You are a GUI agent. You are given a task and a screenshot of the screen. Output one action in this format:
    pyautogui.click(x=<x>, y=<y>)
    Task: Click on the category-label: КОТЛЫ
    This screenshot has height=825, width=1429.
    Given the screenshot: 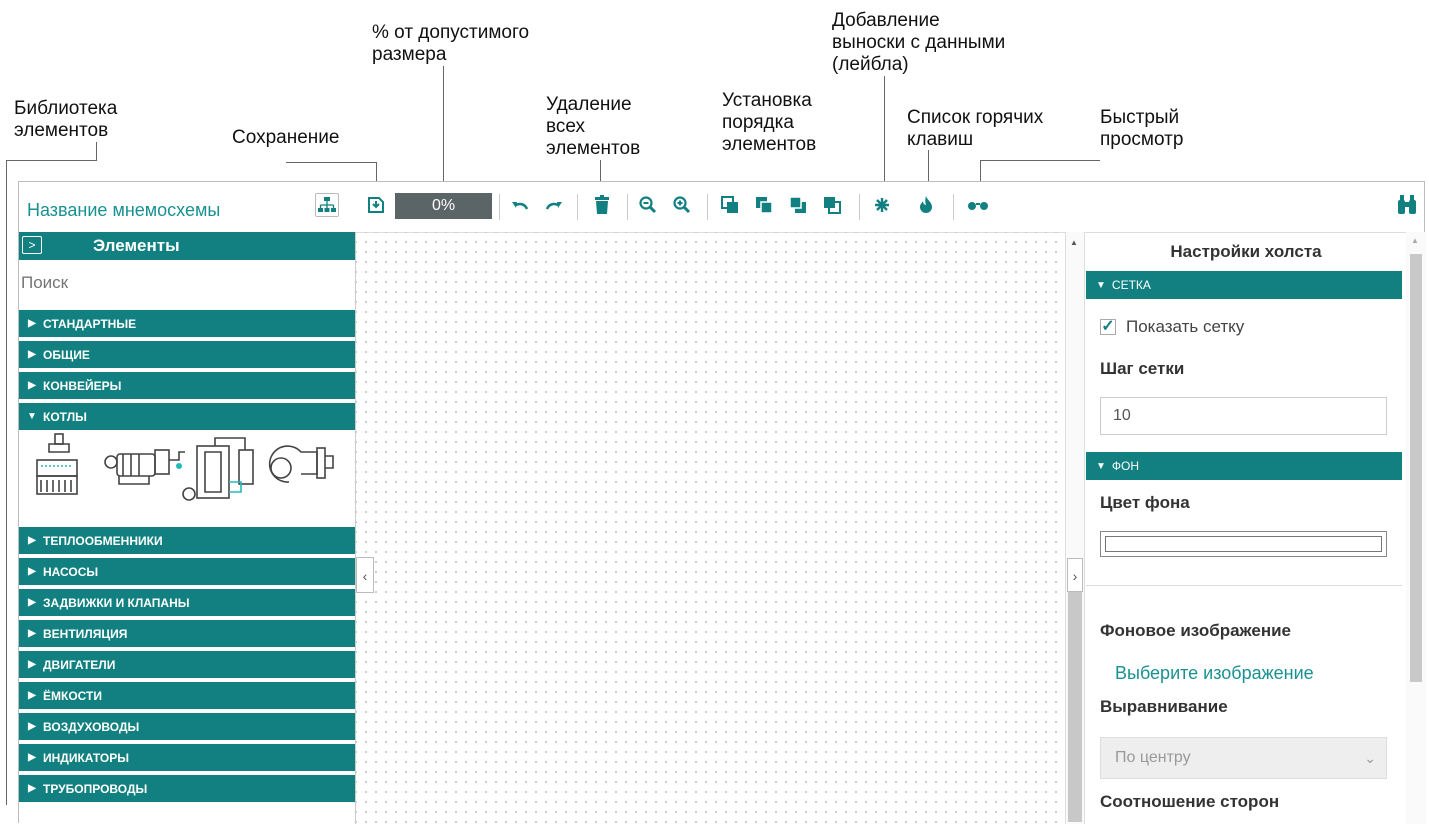 What is the action you would take?
    pyautogui.click(x=65, y=416)
    